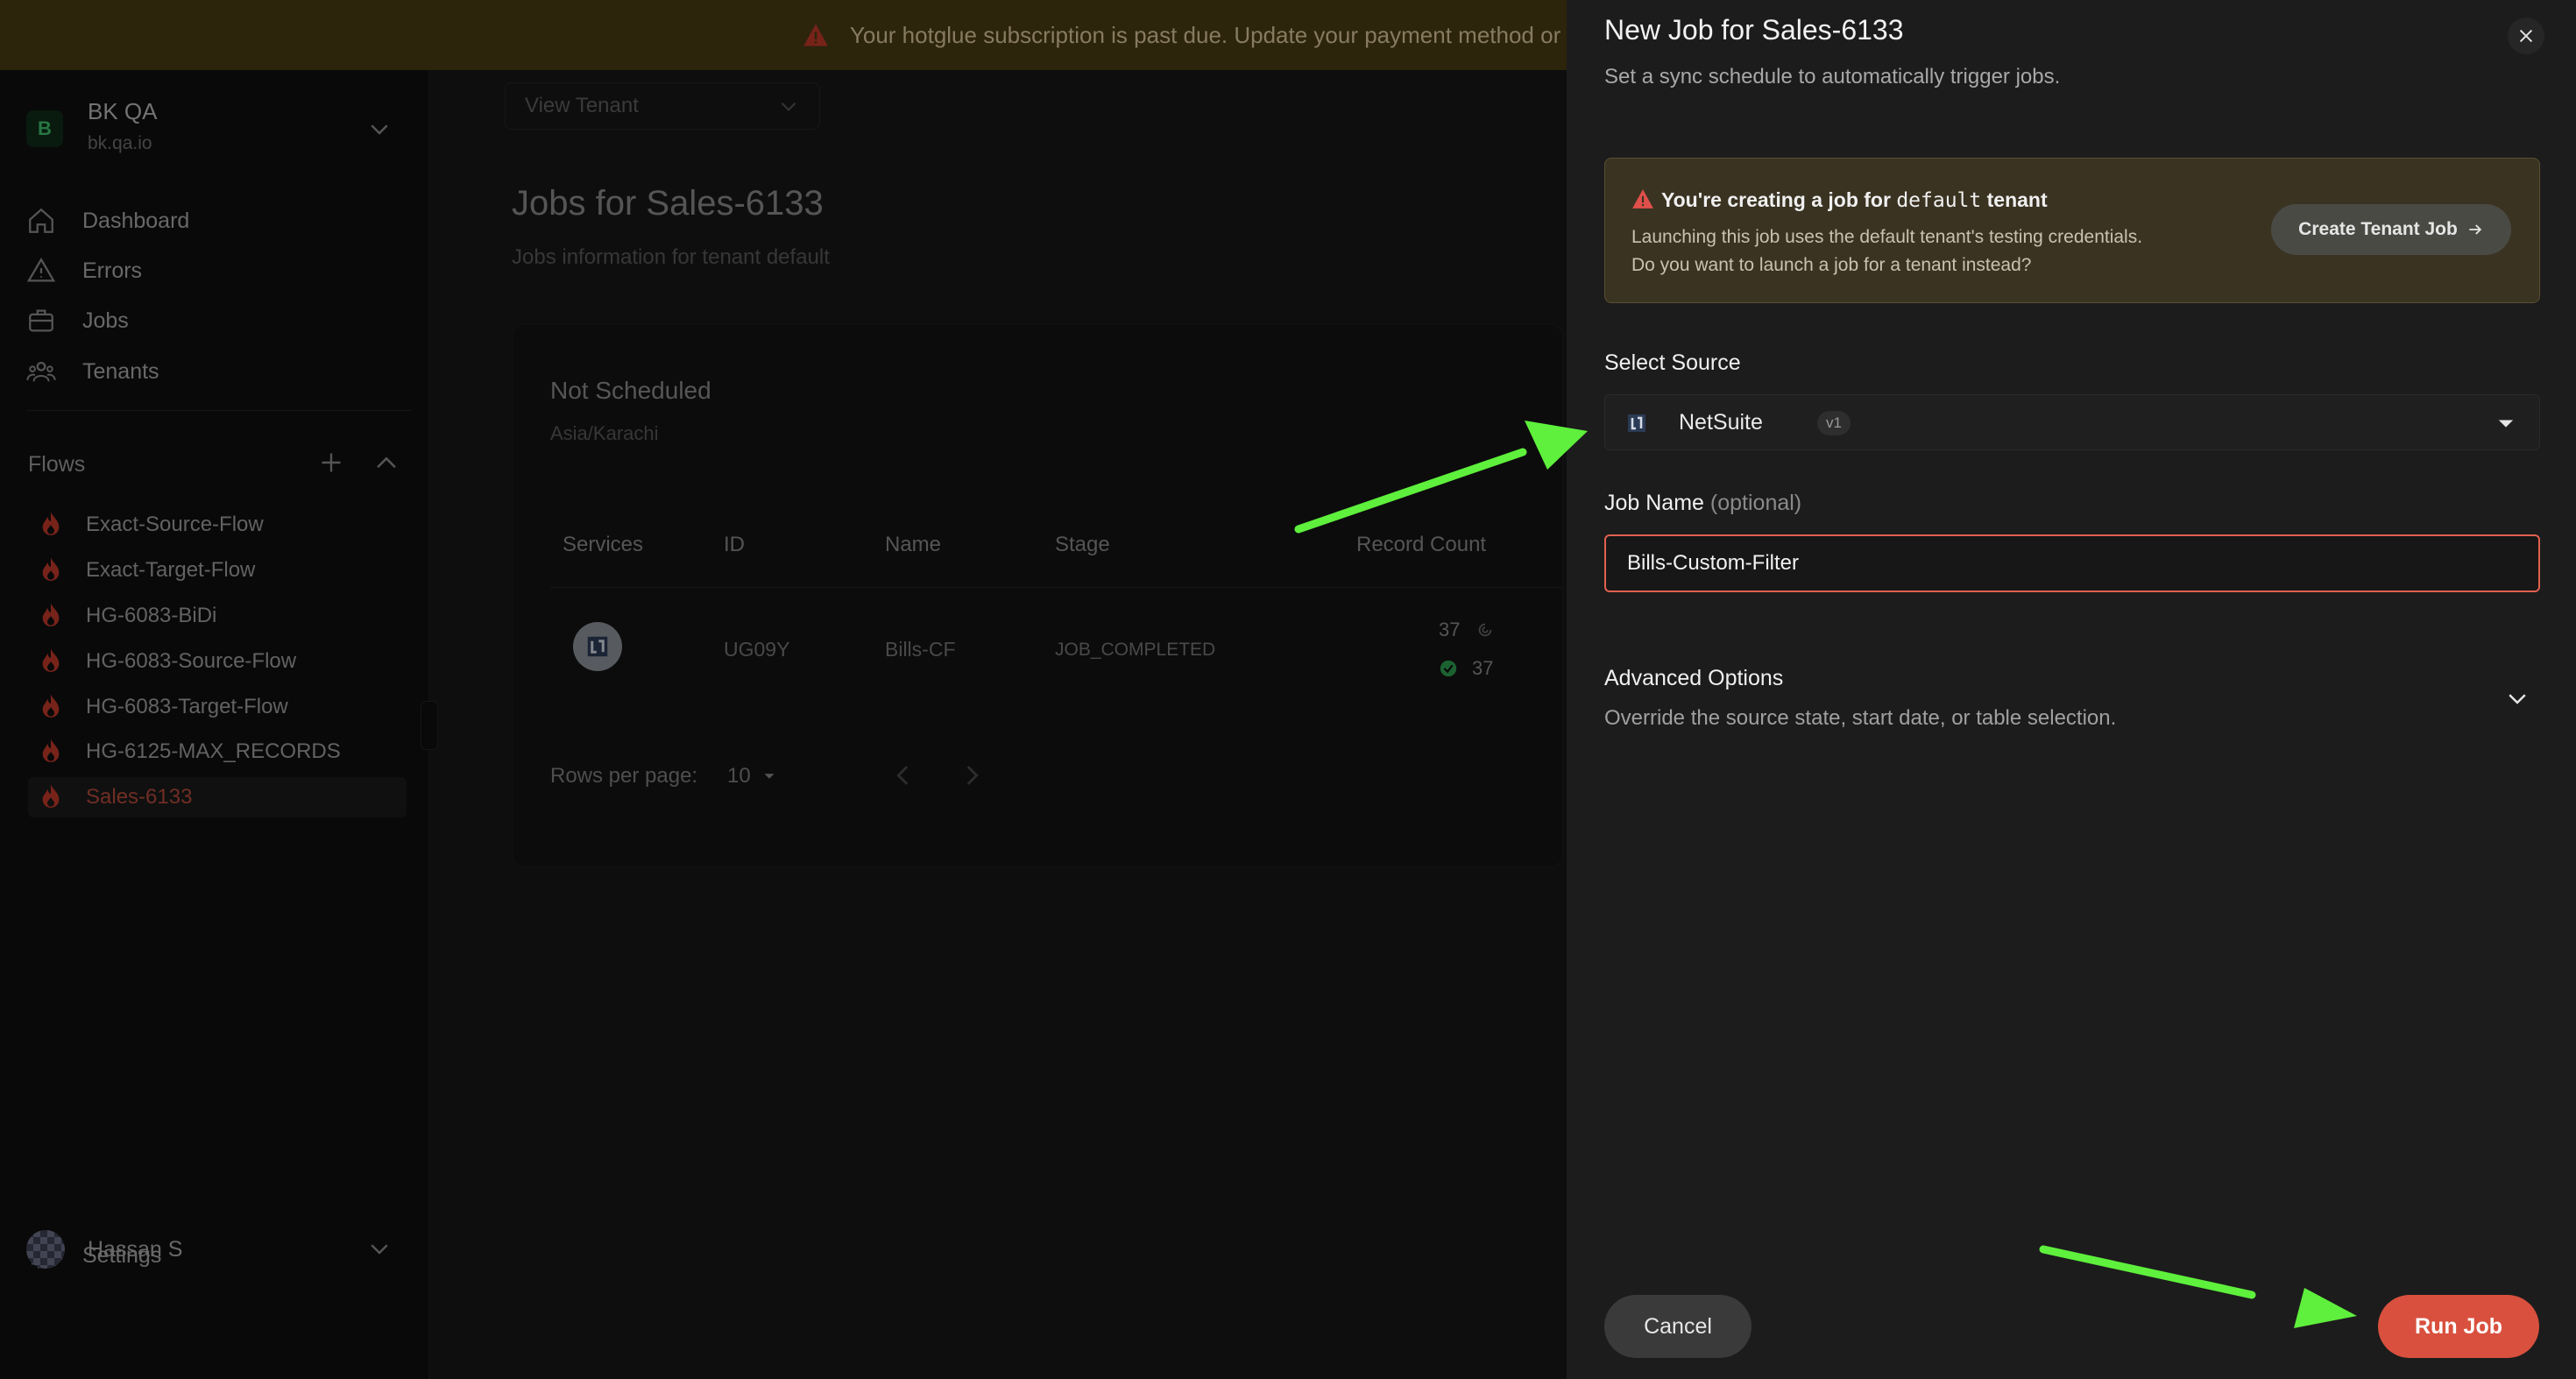 This screenshot has height=1379, width=2576. What do you see at coordinates (1939, 200) in the screenshot?
I see `notice-tenant-code: default` at bounding box center [1939, 200].